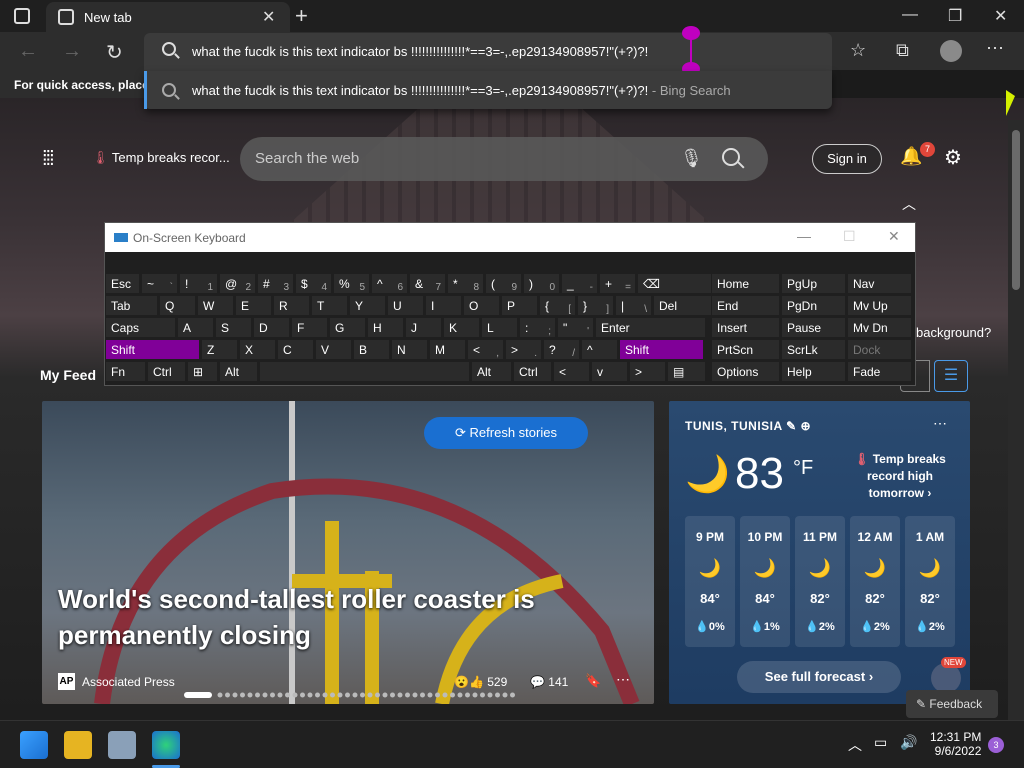  What do you see at coordinates (561, 349) in the screenshot?
I see `osk-key: ? /` at bounding box center [561, 349].